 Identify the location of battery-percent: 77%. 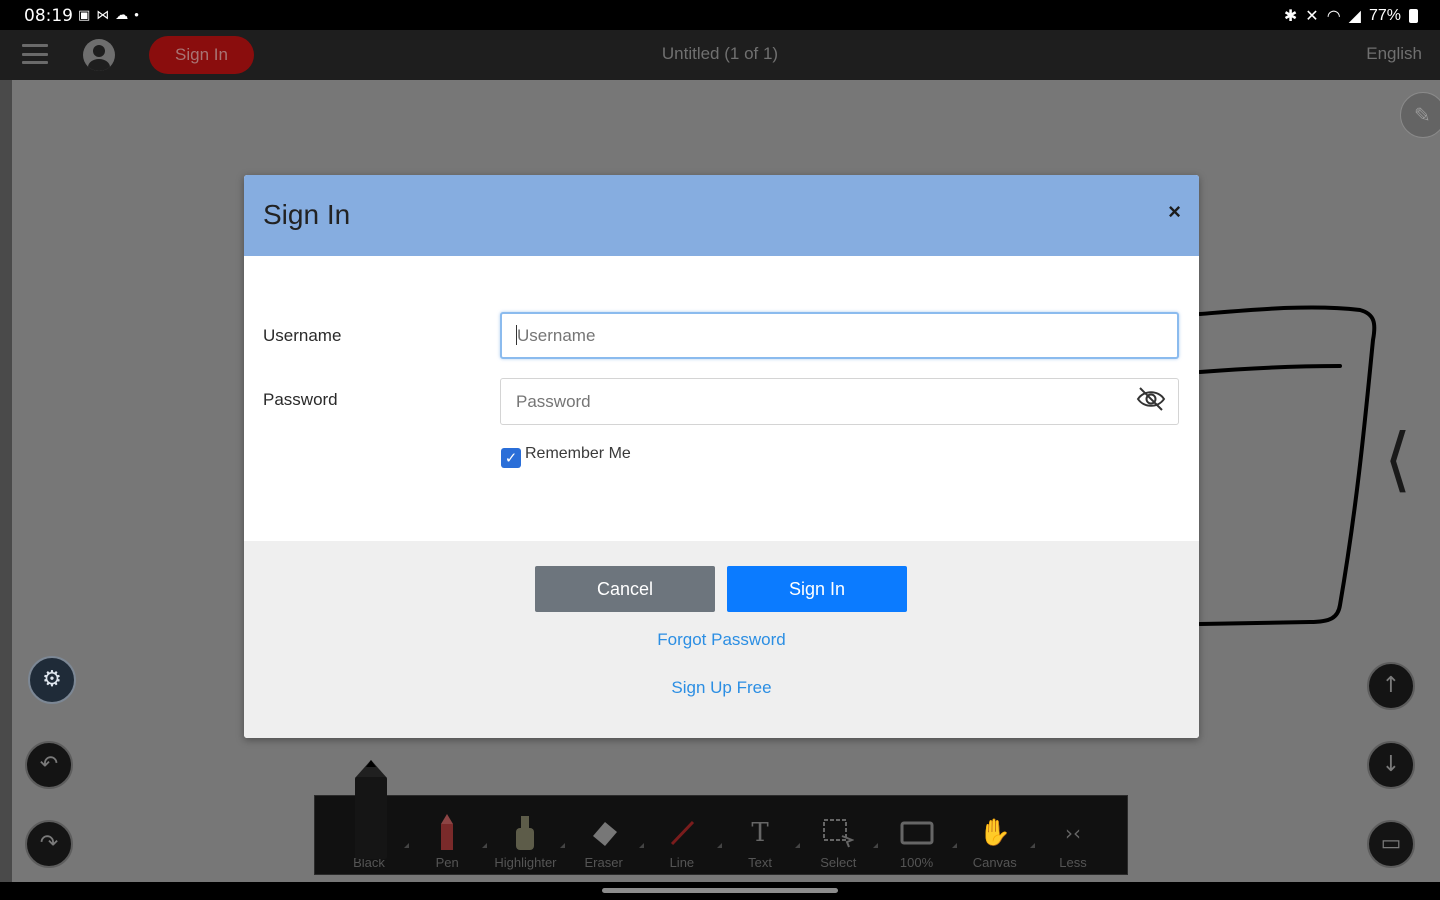
(1384, 15).